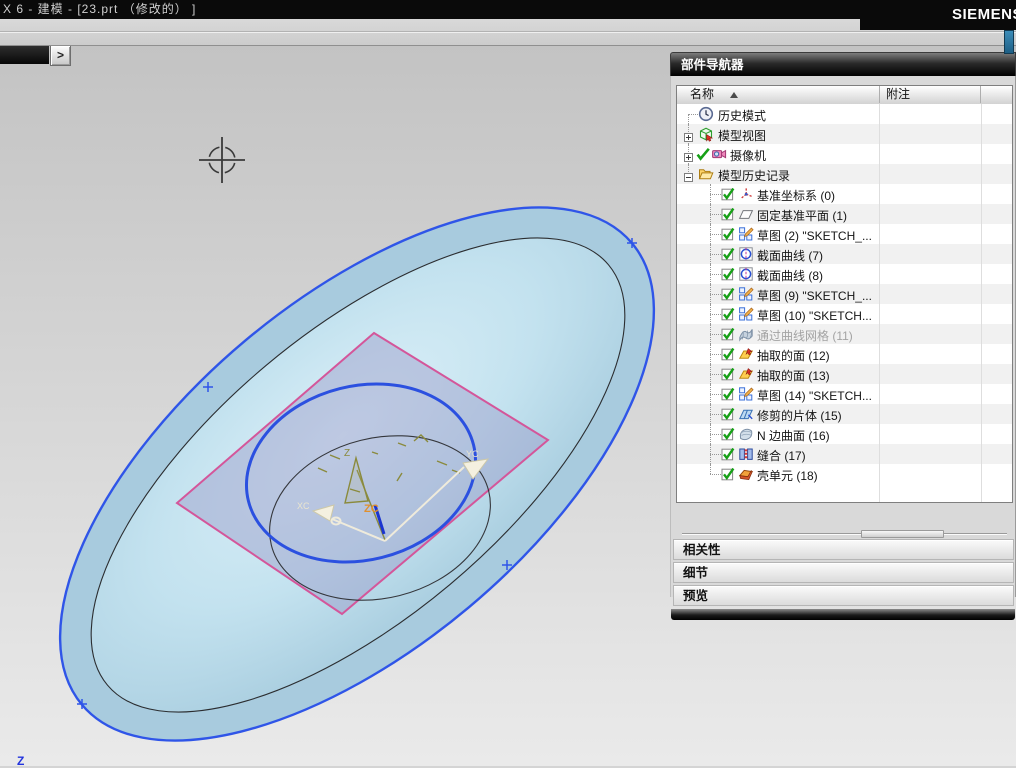 Image resolution: width=1016 pixels, height=768 pixels. What do you see at coordinates (844, 454) in the screenshot?
I see `tree-item-sew: 缝合 (17)` at bounding box center [844, 454].